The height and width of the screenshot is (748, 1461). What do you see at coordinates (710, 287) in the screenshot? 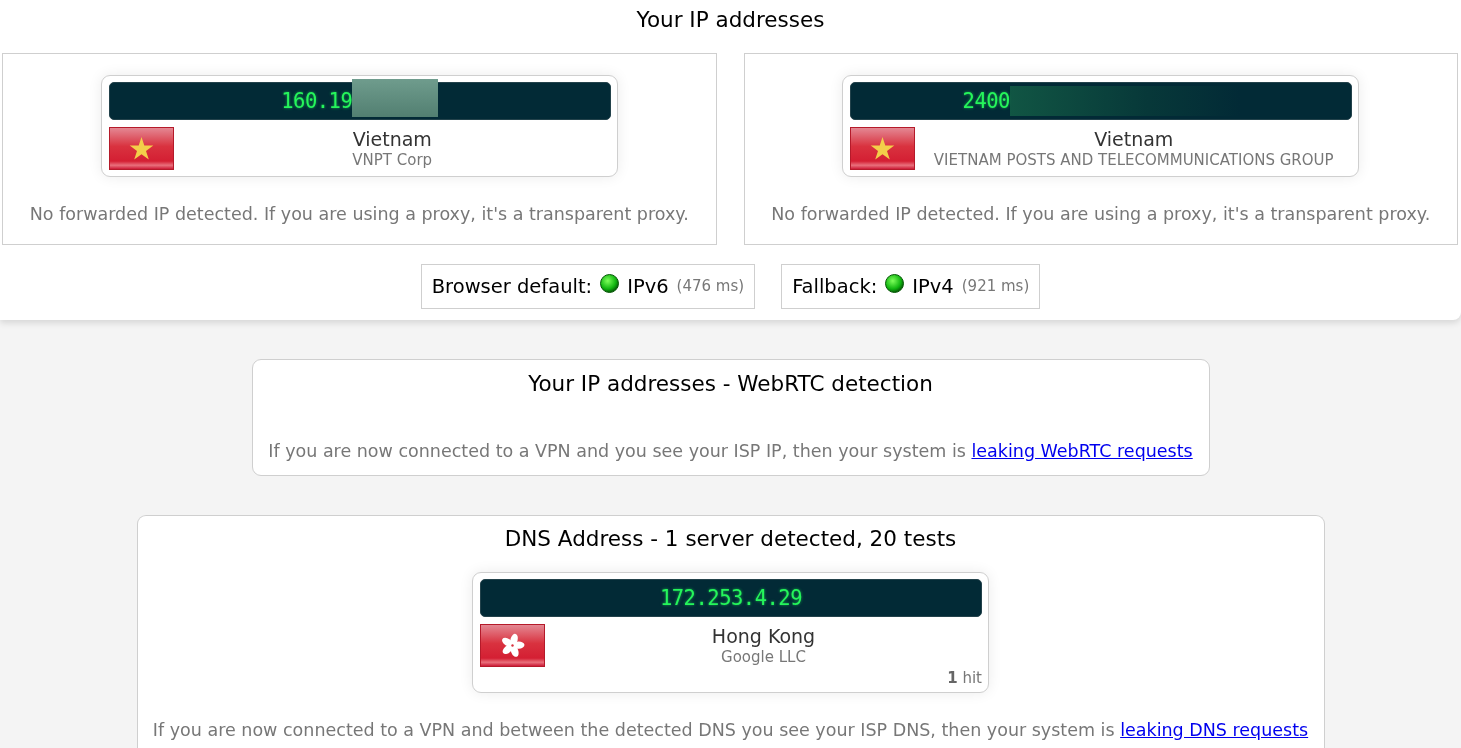
I see `response-time: (476 ms)` at bounding box center [710, 287].